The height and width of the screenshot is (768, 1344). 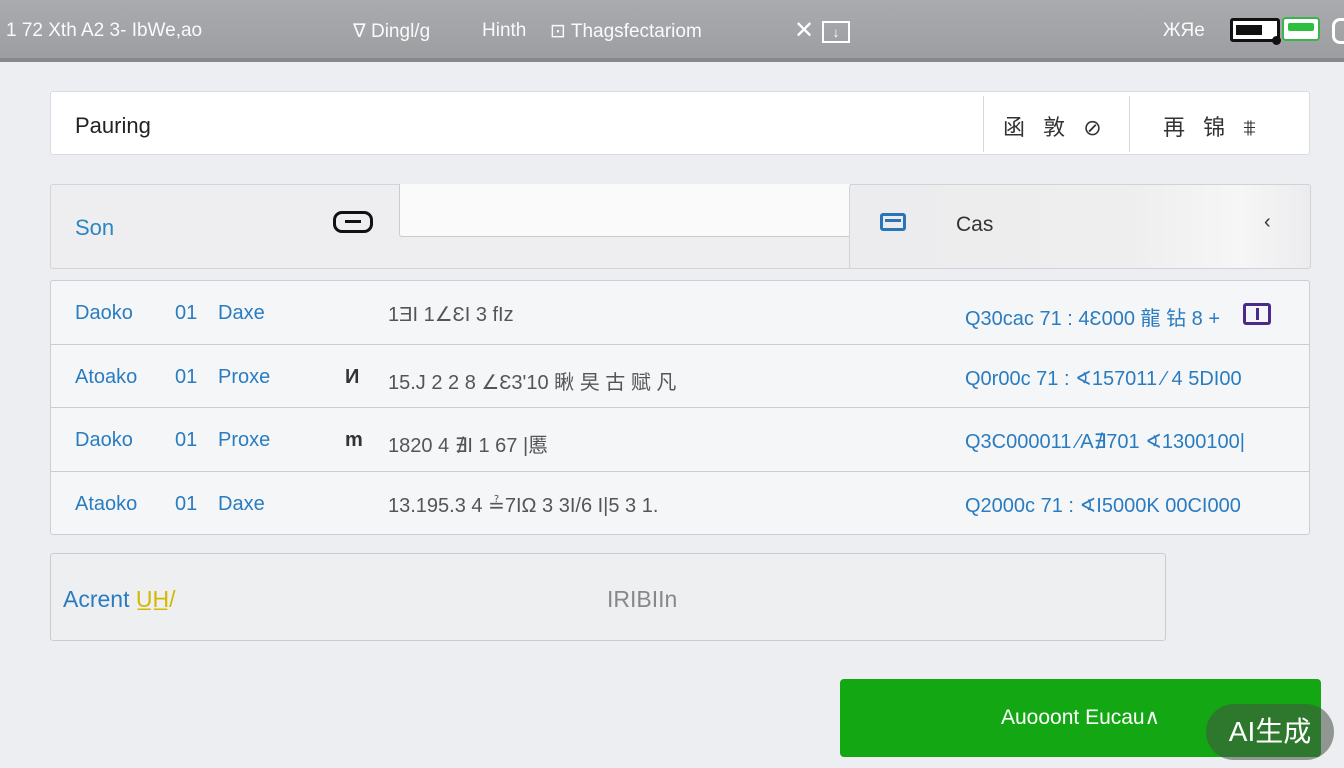 What do you see at coordinates (975, 224) in the screenshot?
I see `sort-label: Cas` at bounding box center [975, 224].